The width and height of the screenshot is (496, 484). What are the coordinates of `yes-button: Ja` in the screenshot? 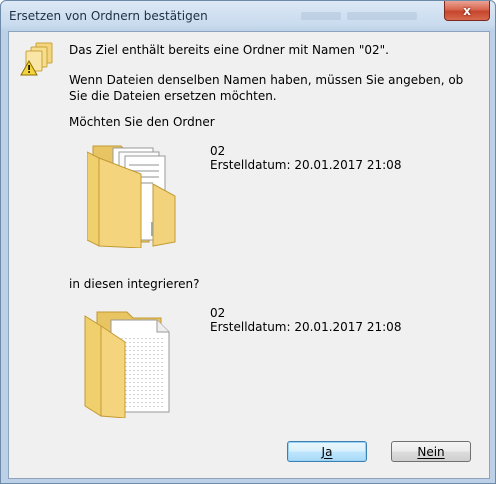 It's located at (327, 451).